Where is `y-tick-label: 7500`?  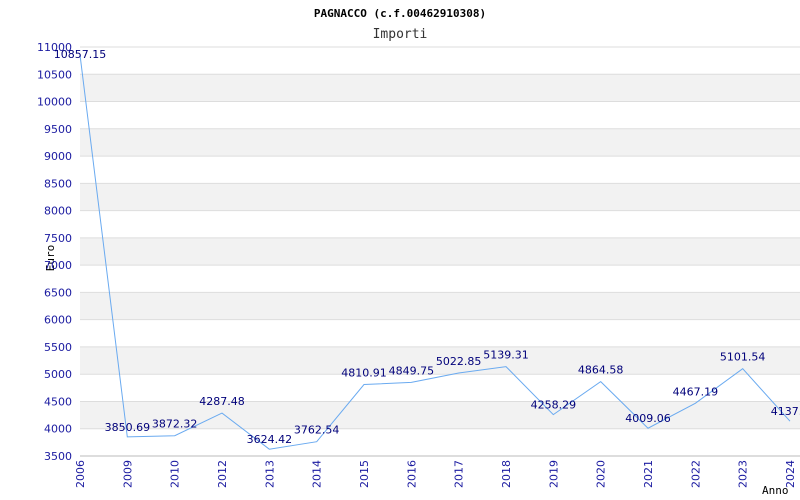
y-tick-label: 7500 is located at coordinates (58, 238).